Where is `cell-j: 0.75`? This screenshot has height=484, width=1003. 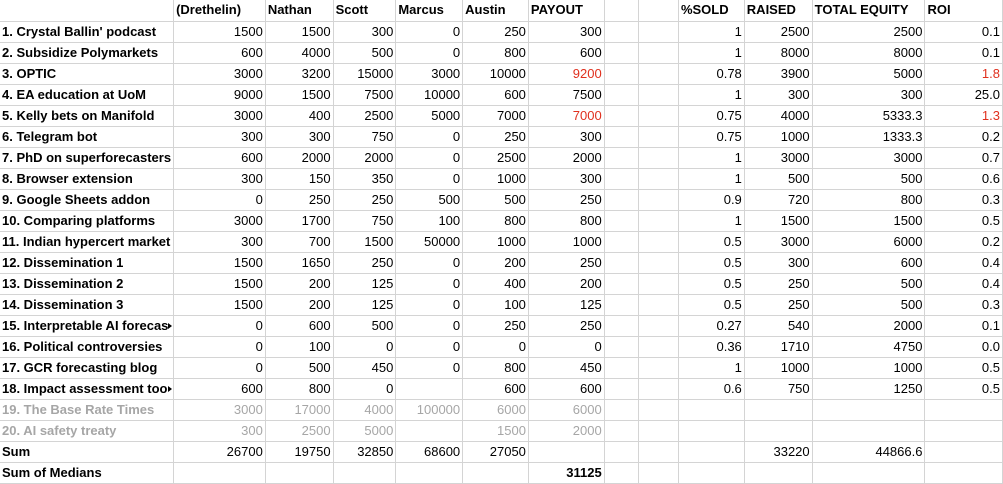
cell-j: 0.75 is located at coordinates (711, 116).